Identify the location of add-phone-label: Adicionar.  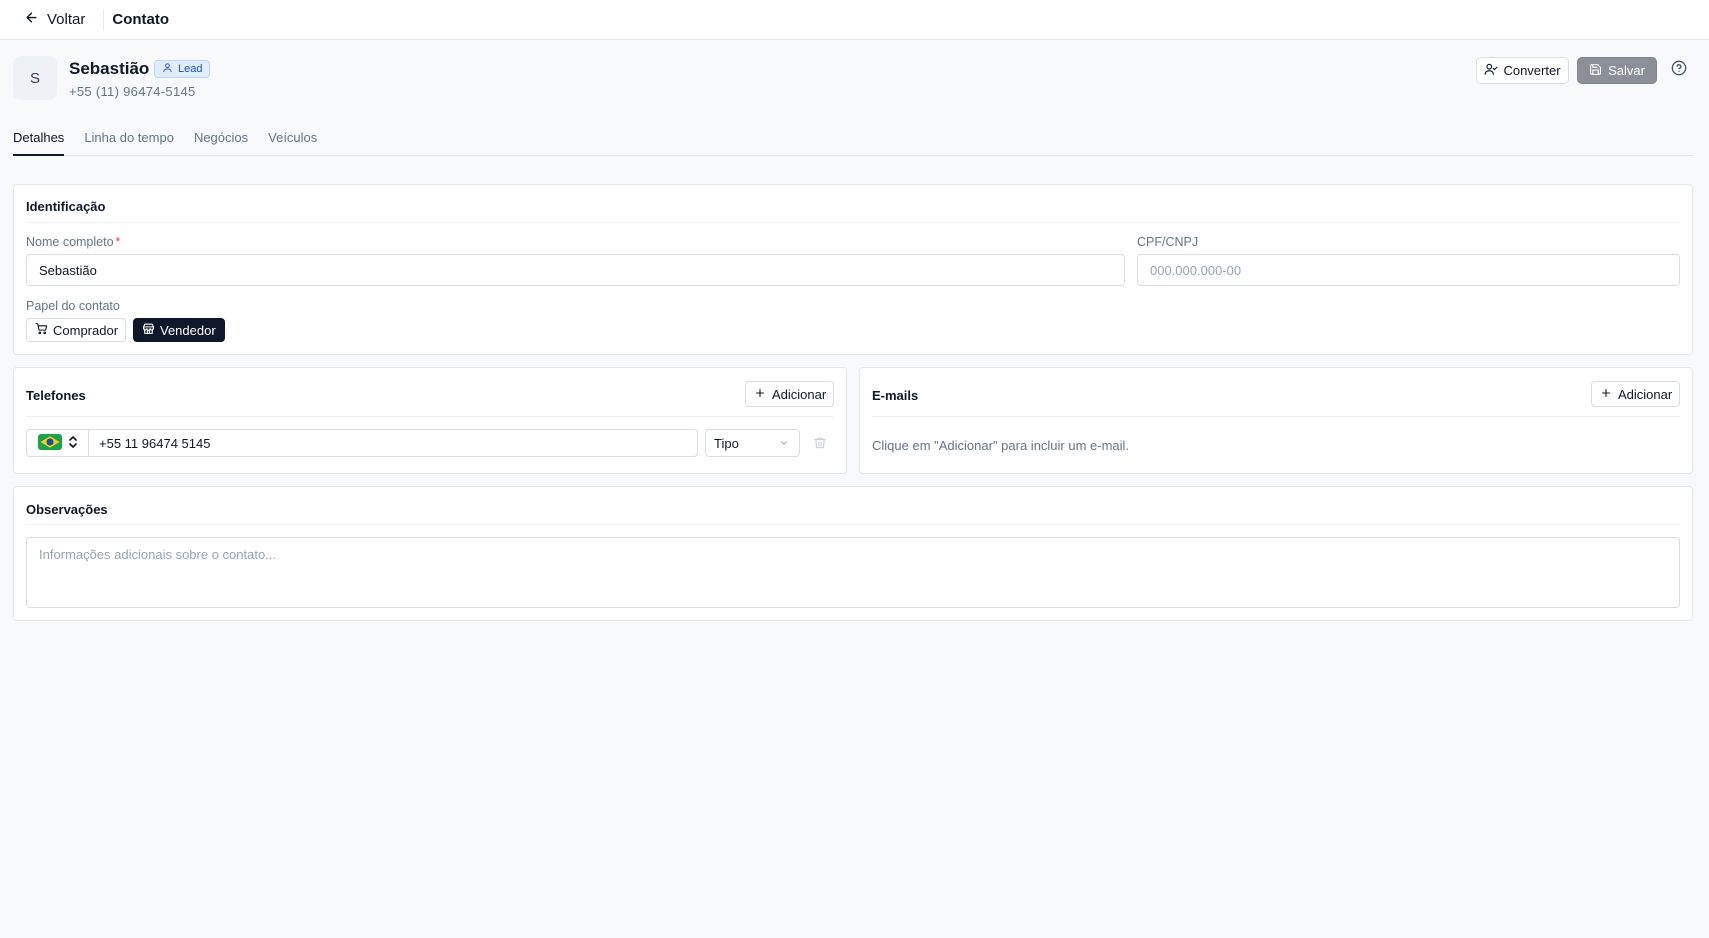
(799, 394).